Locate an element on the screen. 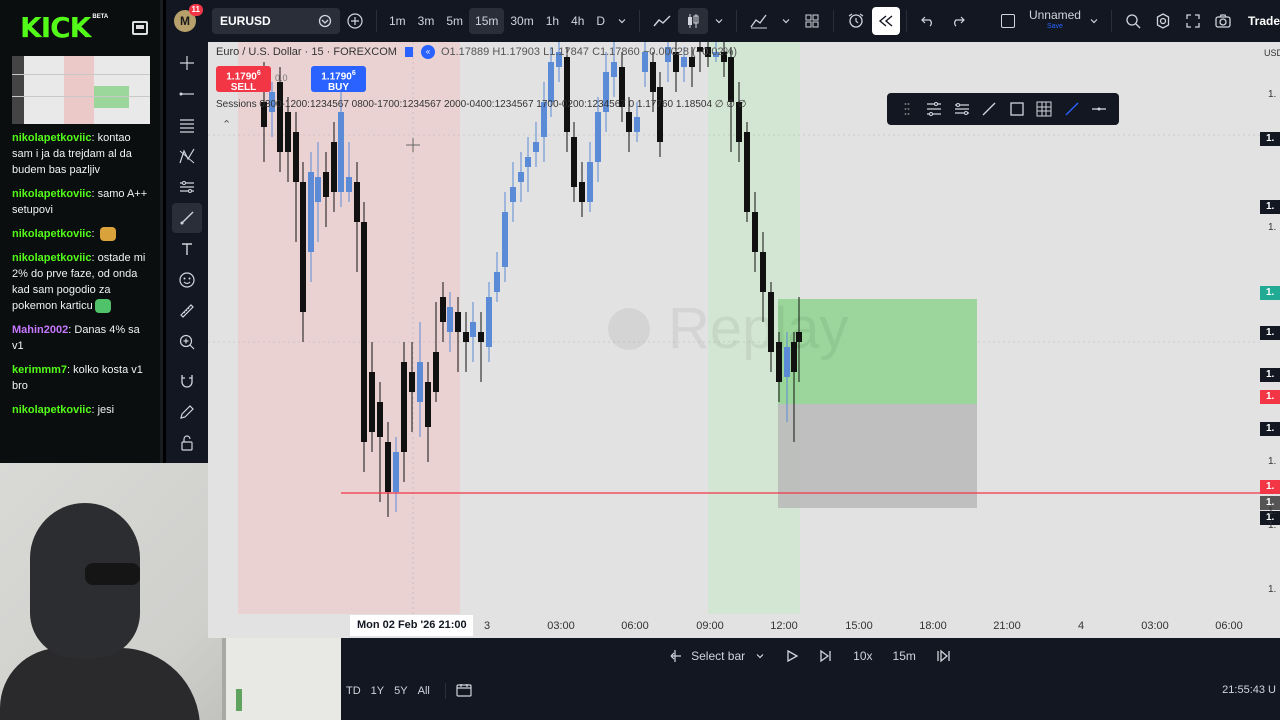  fav-horizontal-line-button is located at coordinates (1100, 109).